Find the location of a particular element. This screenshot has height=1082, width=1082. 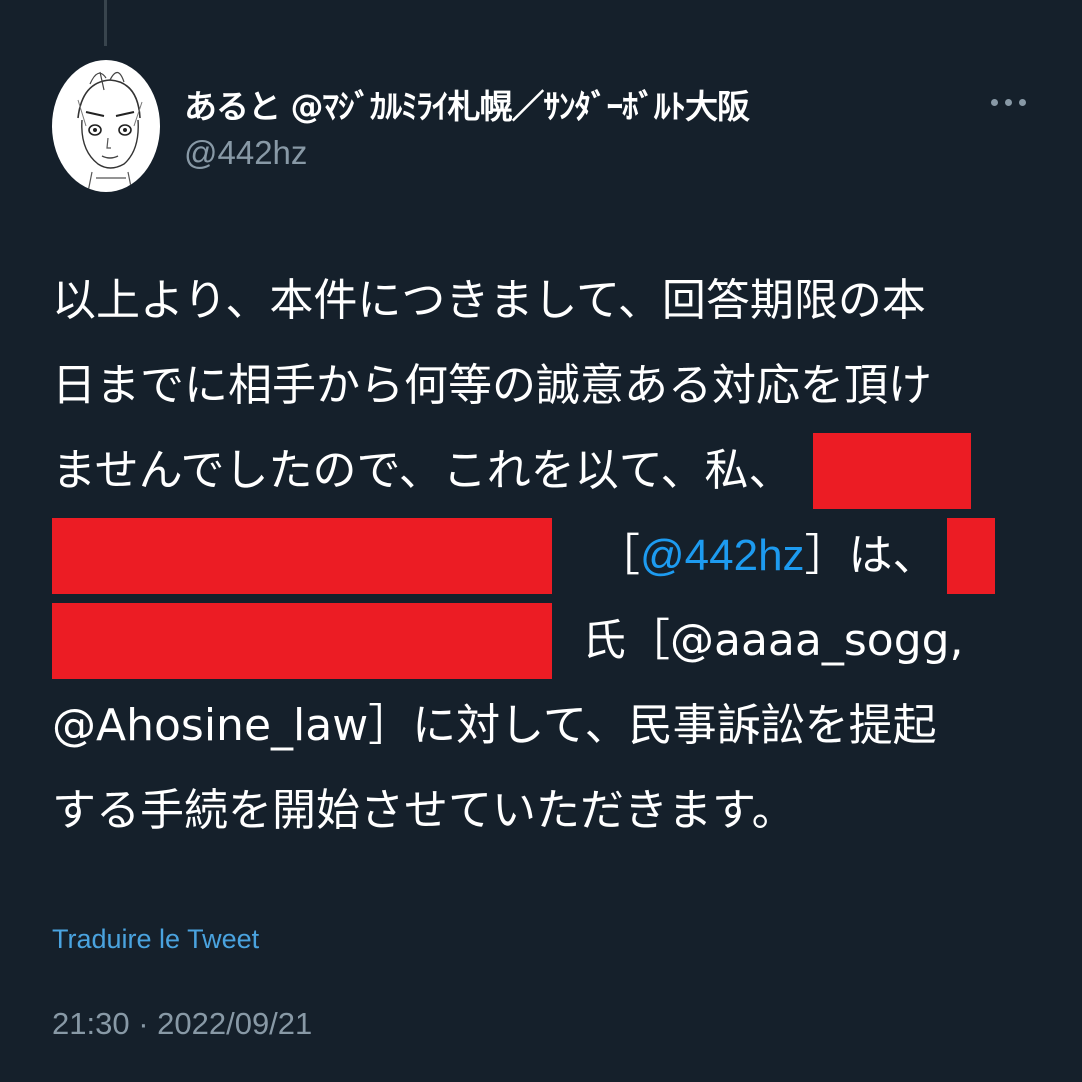

tweet-line: ［ @442hz ］は、 is located at coordinates (532, 555).